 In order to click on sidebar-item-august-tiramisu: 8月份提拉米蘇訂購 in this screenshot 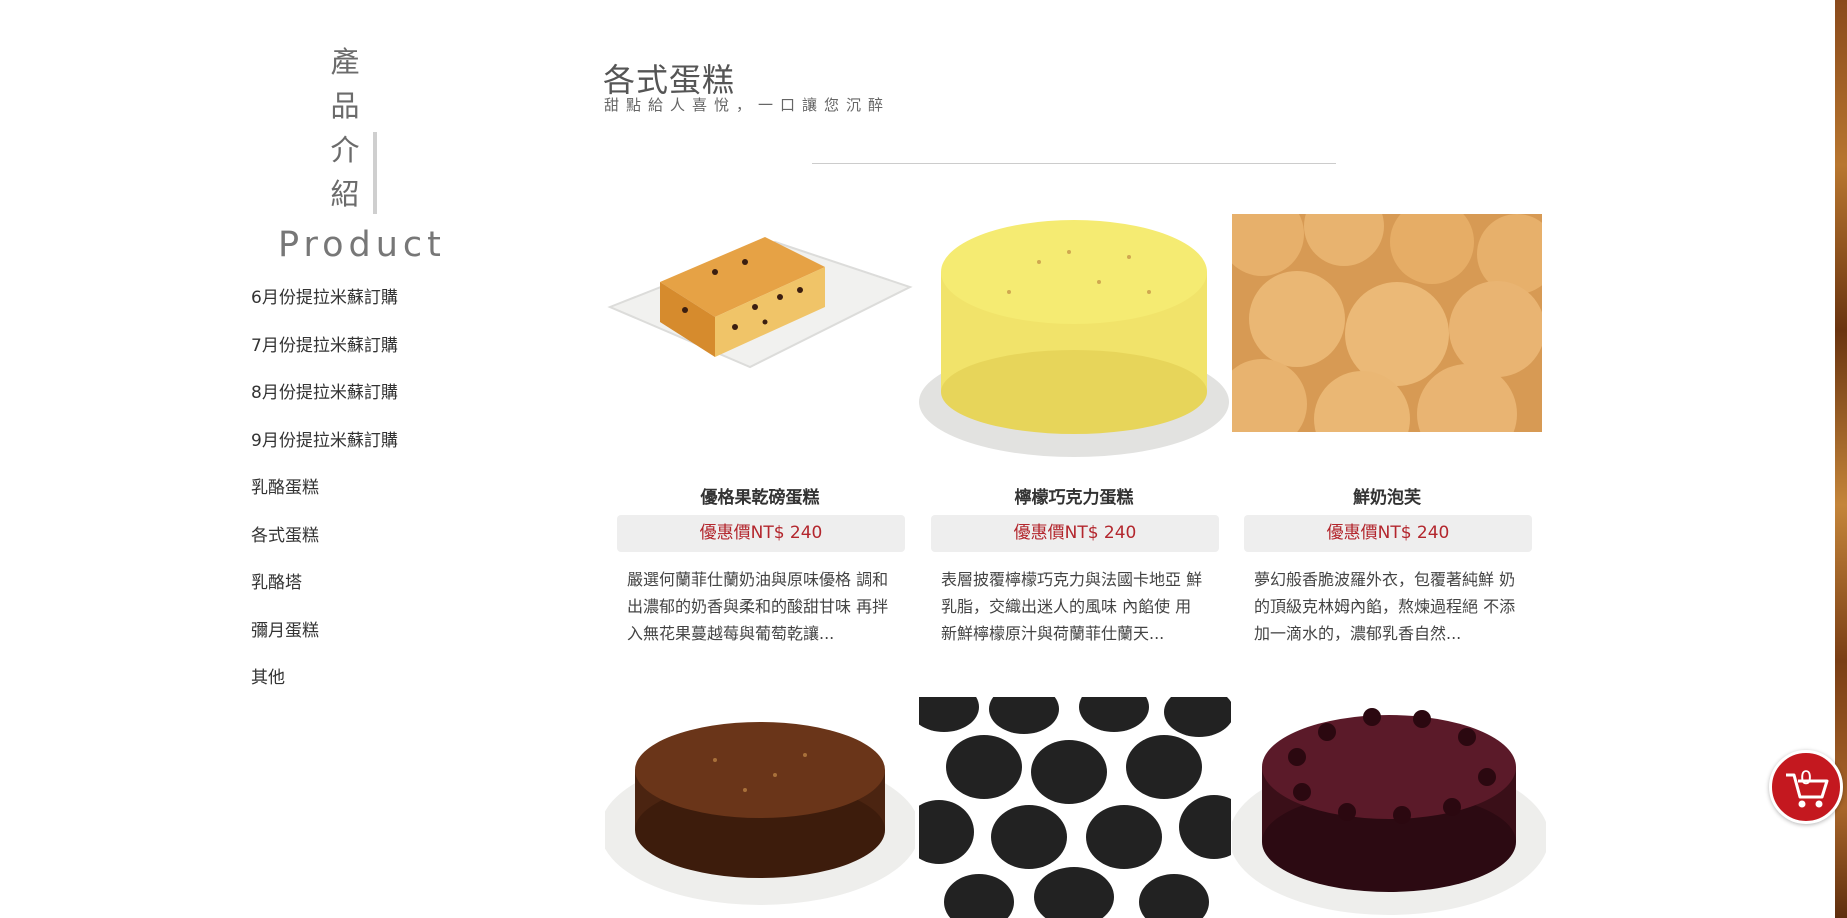, I will do `click(324, 401)`.